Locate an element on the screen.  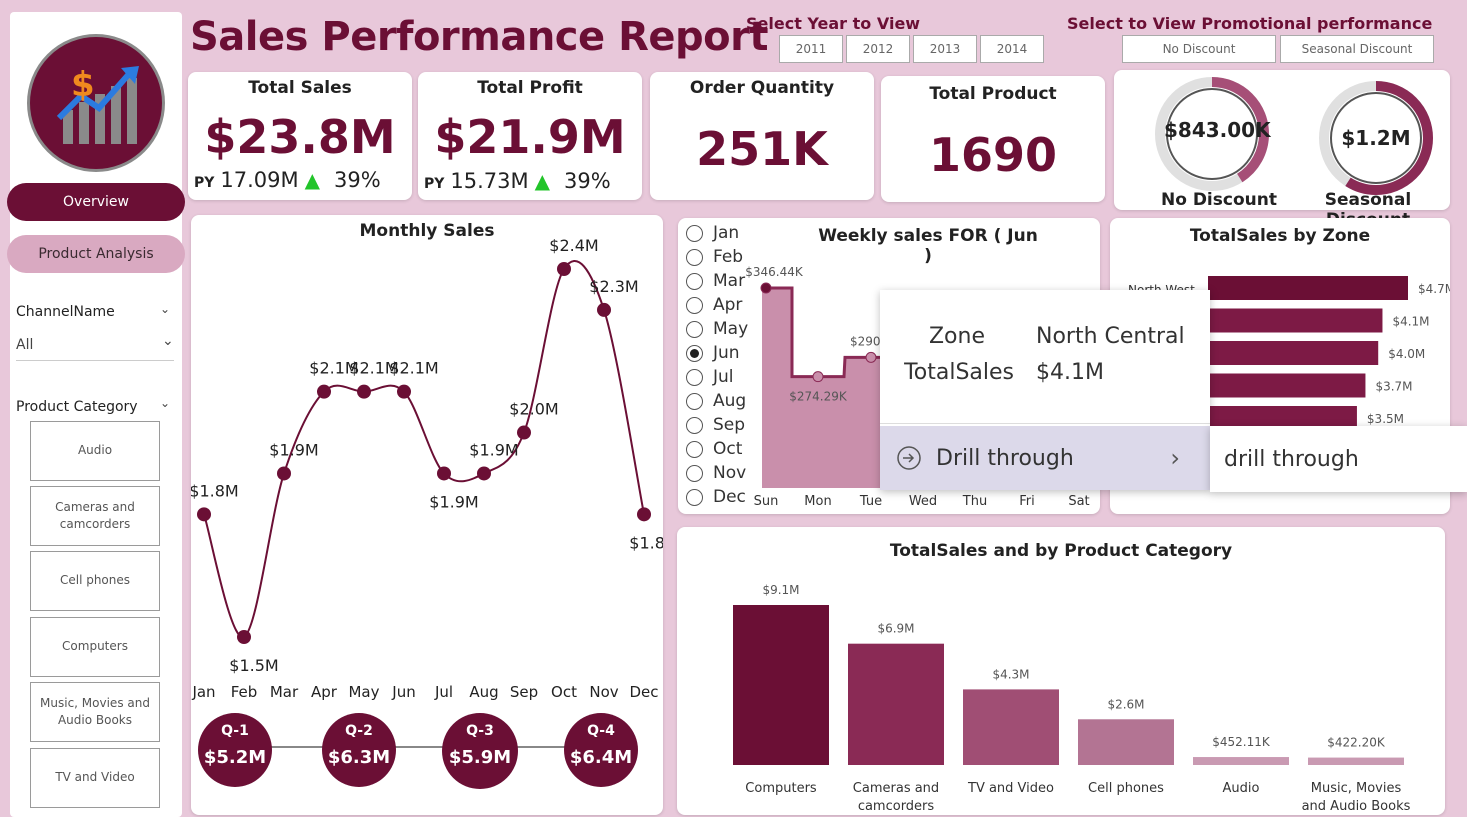
quarter-badge-q1: Q-1 $5.2M is located at coordinates (235, 750).